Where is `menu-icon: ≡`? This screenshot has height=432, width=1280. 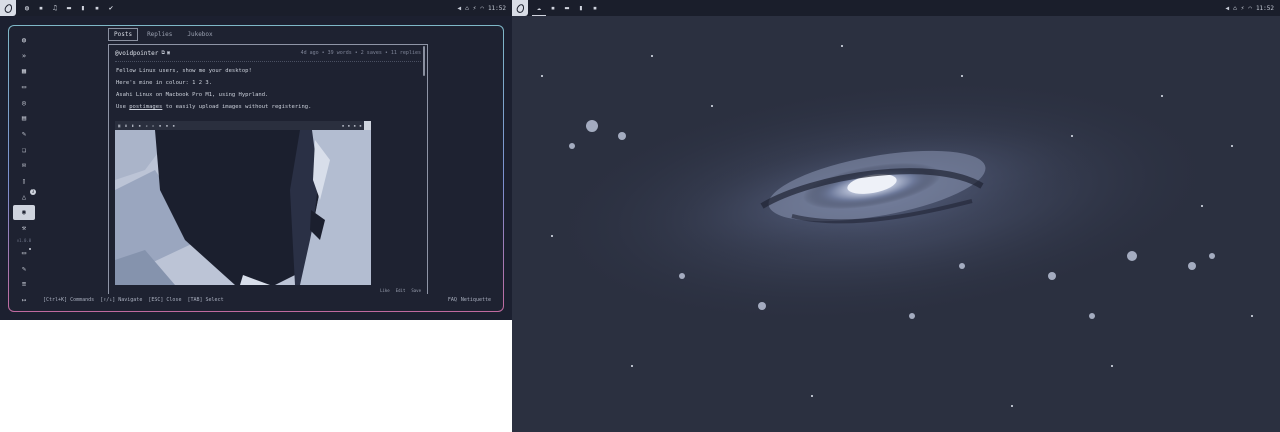
menu-icon: ≡ is located at coordinates (24, 285).